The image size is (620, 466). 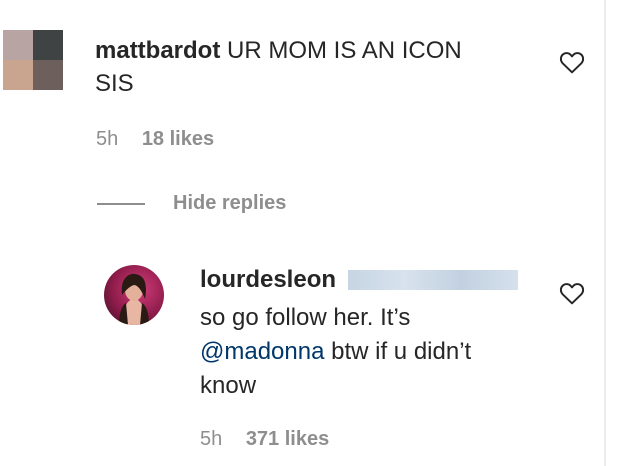 What do you see at coordinates (157, 50) in the screenshot?
I see `comment-username: mattbardot` at bounding box center [157, 50].